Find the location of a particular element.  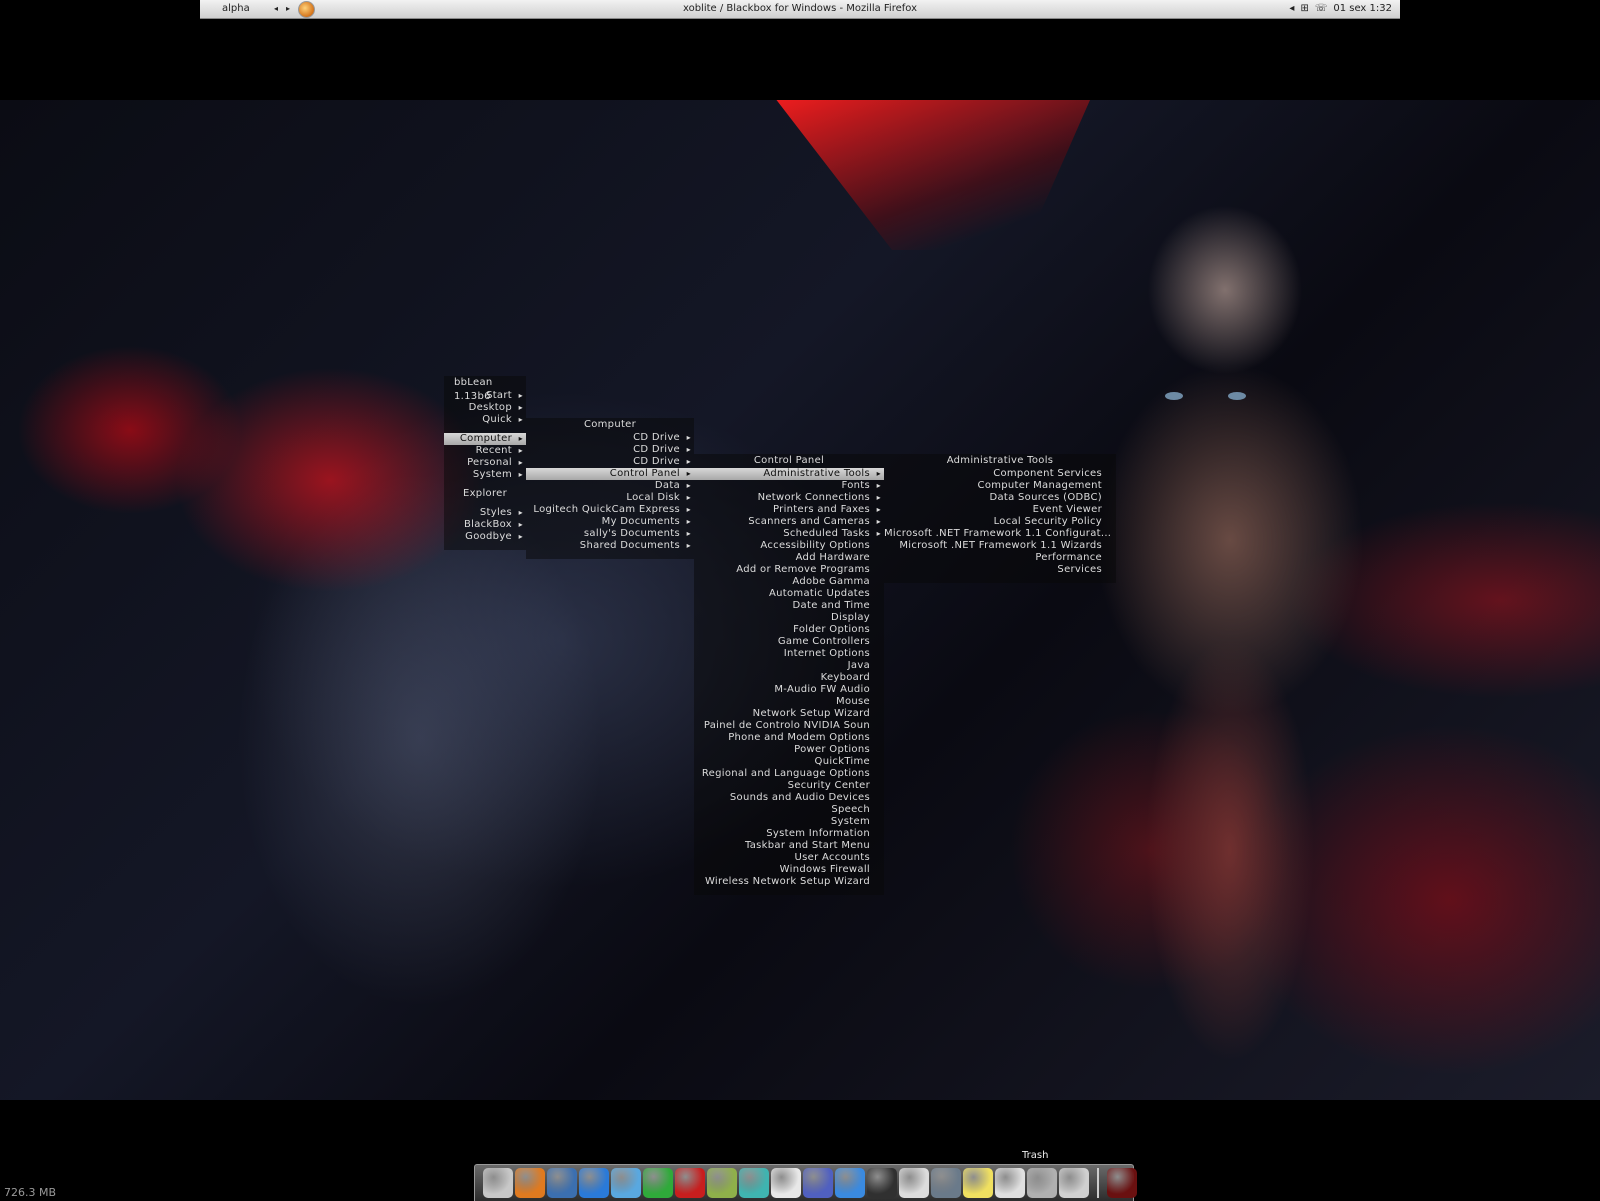

menu-item-game-controllers: Game Controllers is located at coordinates (789, 642).